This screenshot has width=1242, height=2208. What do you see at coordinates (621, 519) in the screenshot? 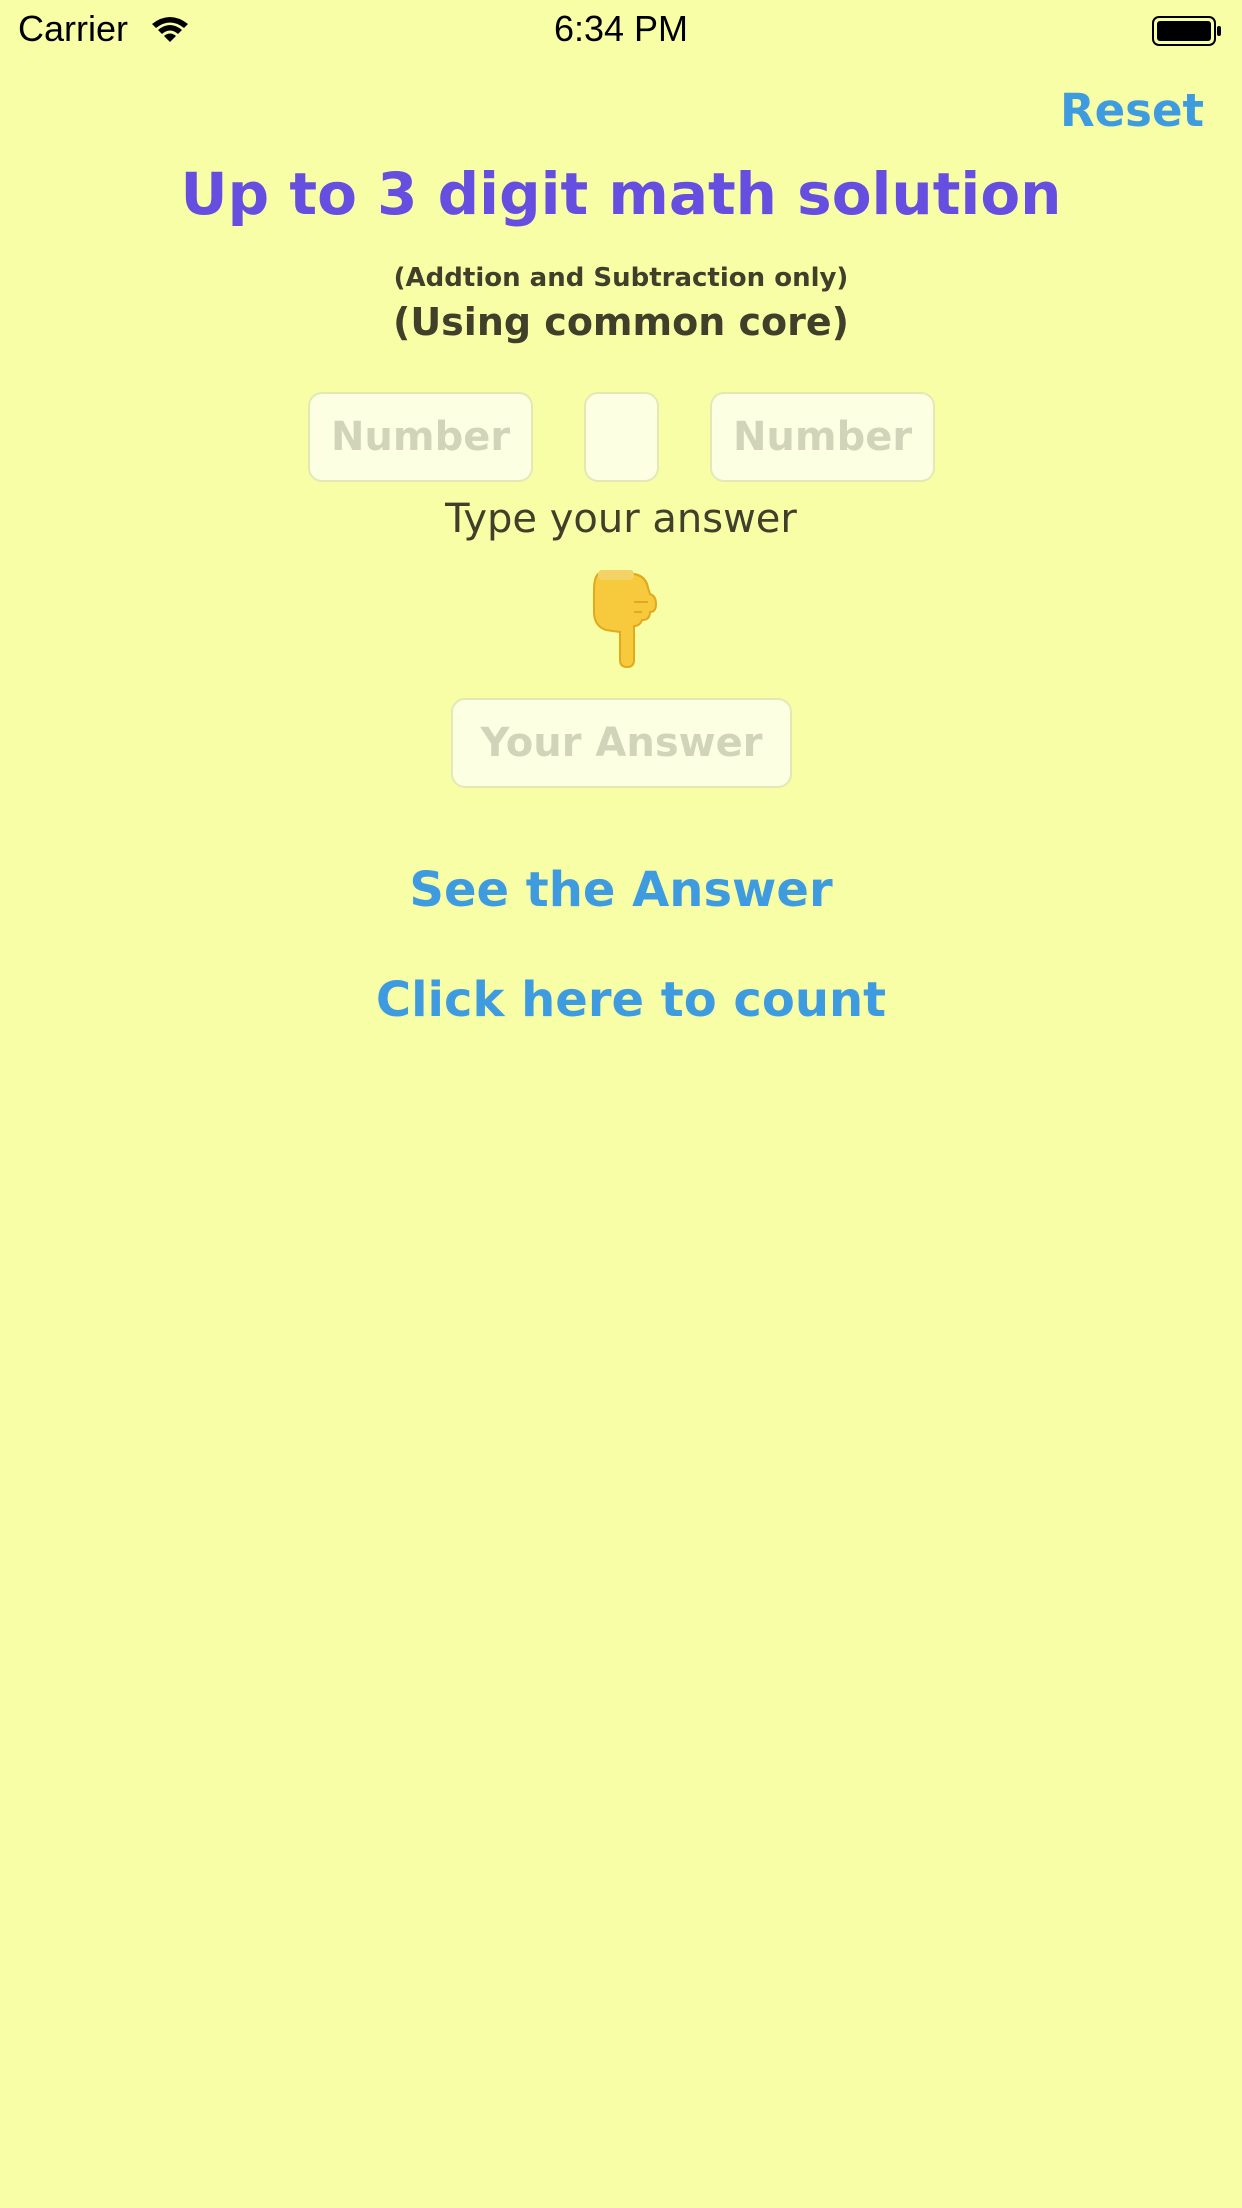
I see `answer-instruction: Type your answer` at bounding box center [621, 519].